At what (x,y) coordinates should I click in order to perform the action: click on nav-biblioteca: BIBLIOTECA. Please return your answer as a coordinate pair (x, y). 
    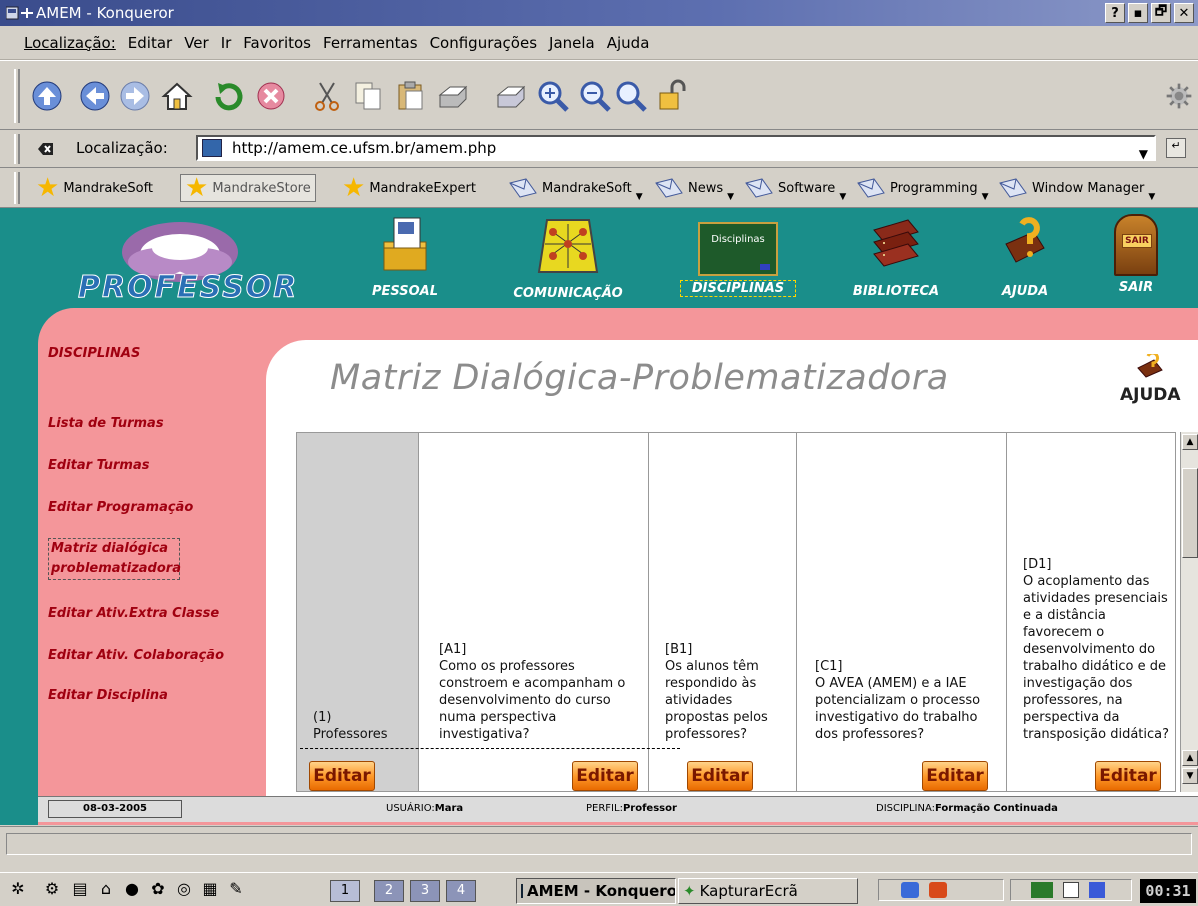
    Looking at the image, I should click on (896, 256).